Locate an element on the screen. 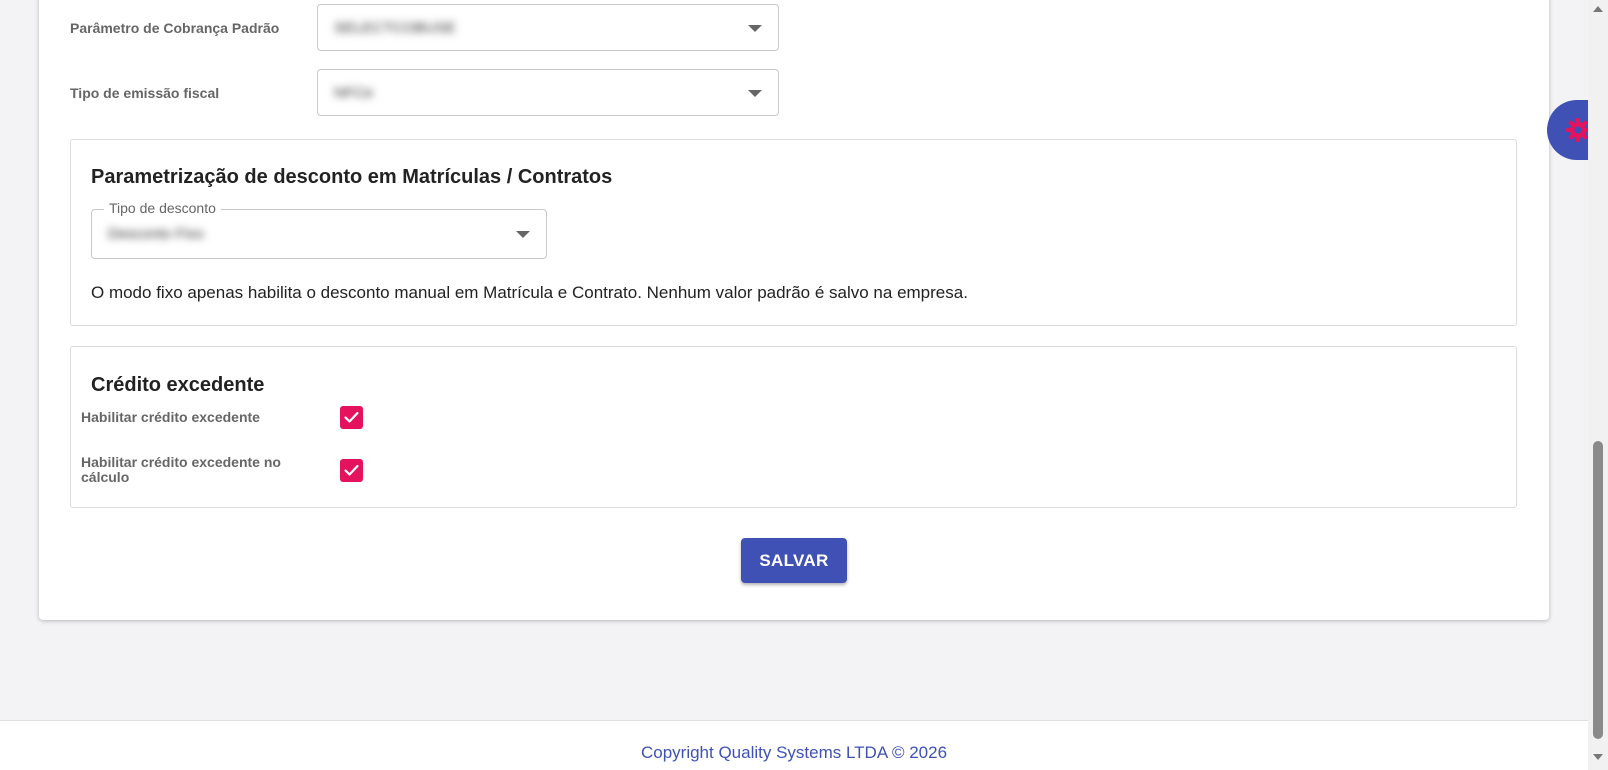 The width and height of the screenshot is (1608, 770). discount-type-label: Tipo de desconto is located at coordinates (162, 208).